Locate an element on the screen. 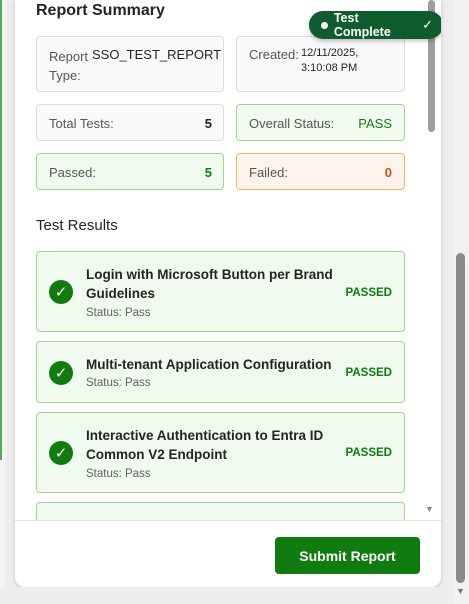 Image resolution: width=469 pixels, height=604 pixels. passed-box: Passed: 5 is located at coordinates (130, 171).